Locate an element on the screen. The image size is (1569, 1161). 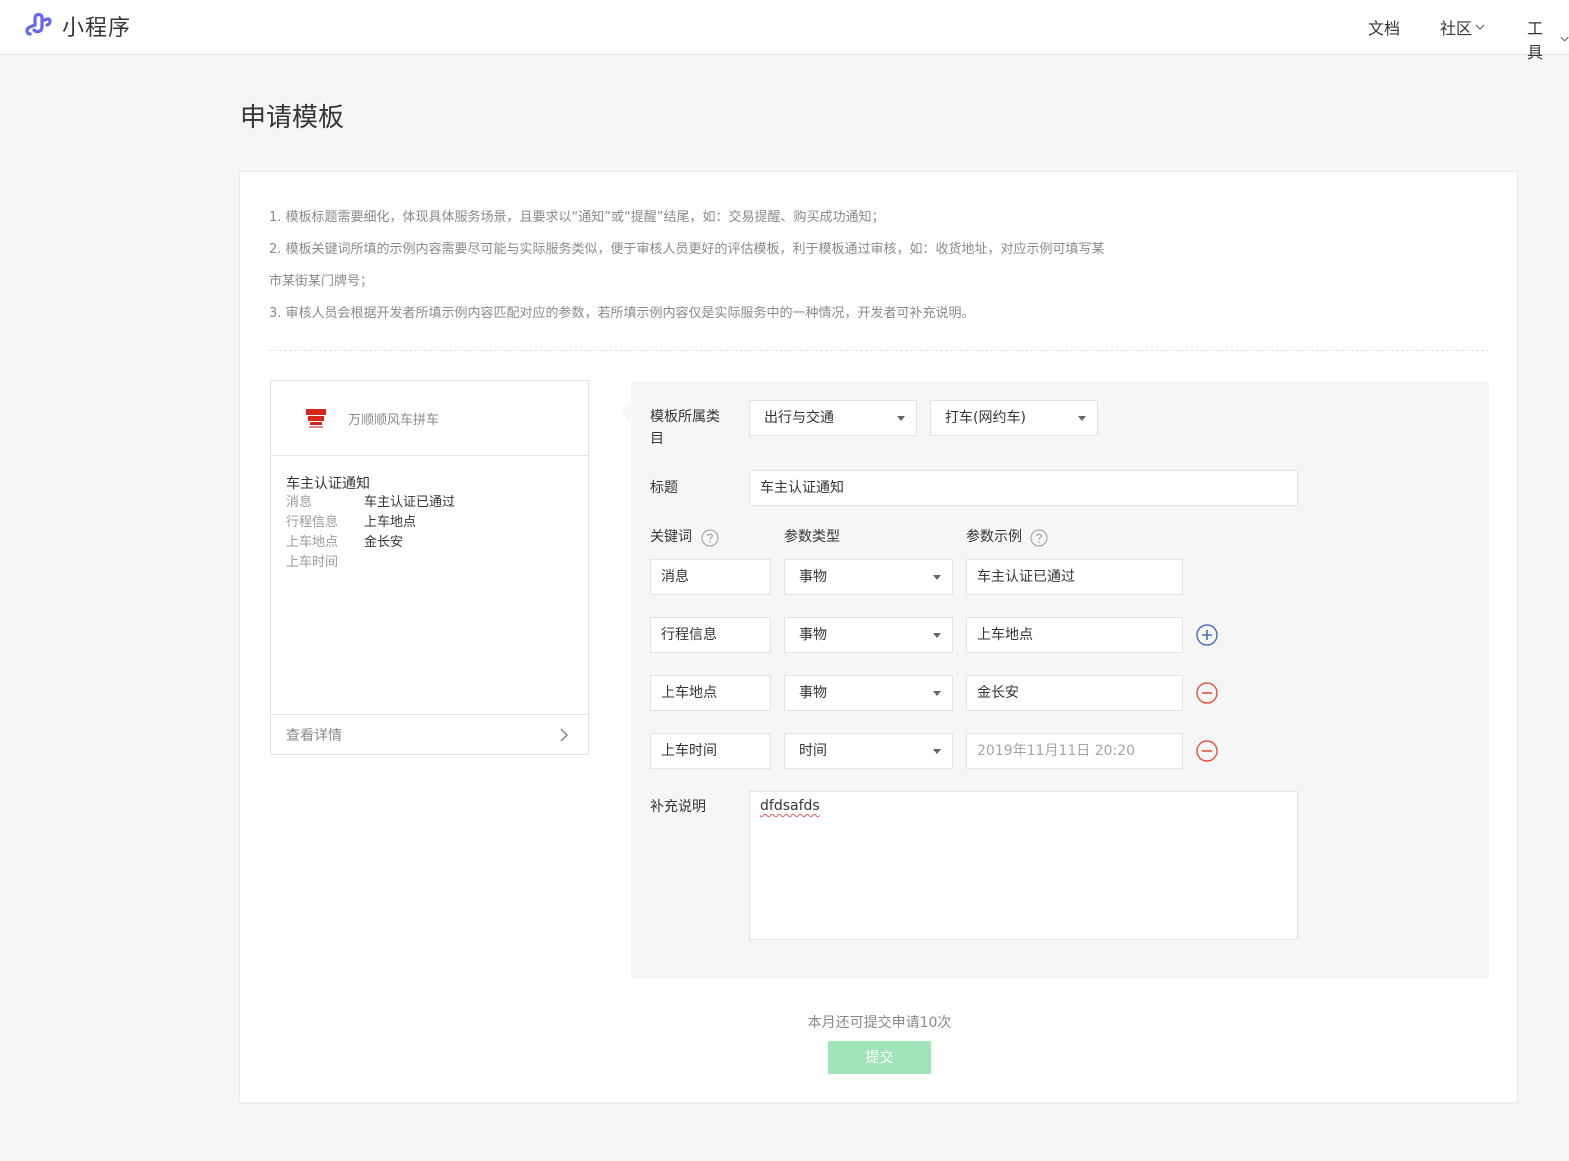
preview-row-value: 车主认证已通过 is located at coordinates (410, 502).